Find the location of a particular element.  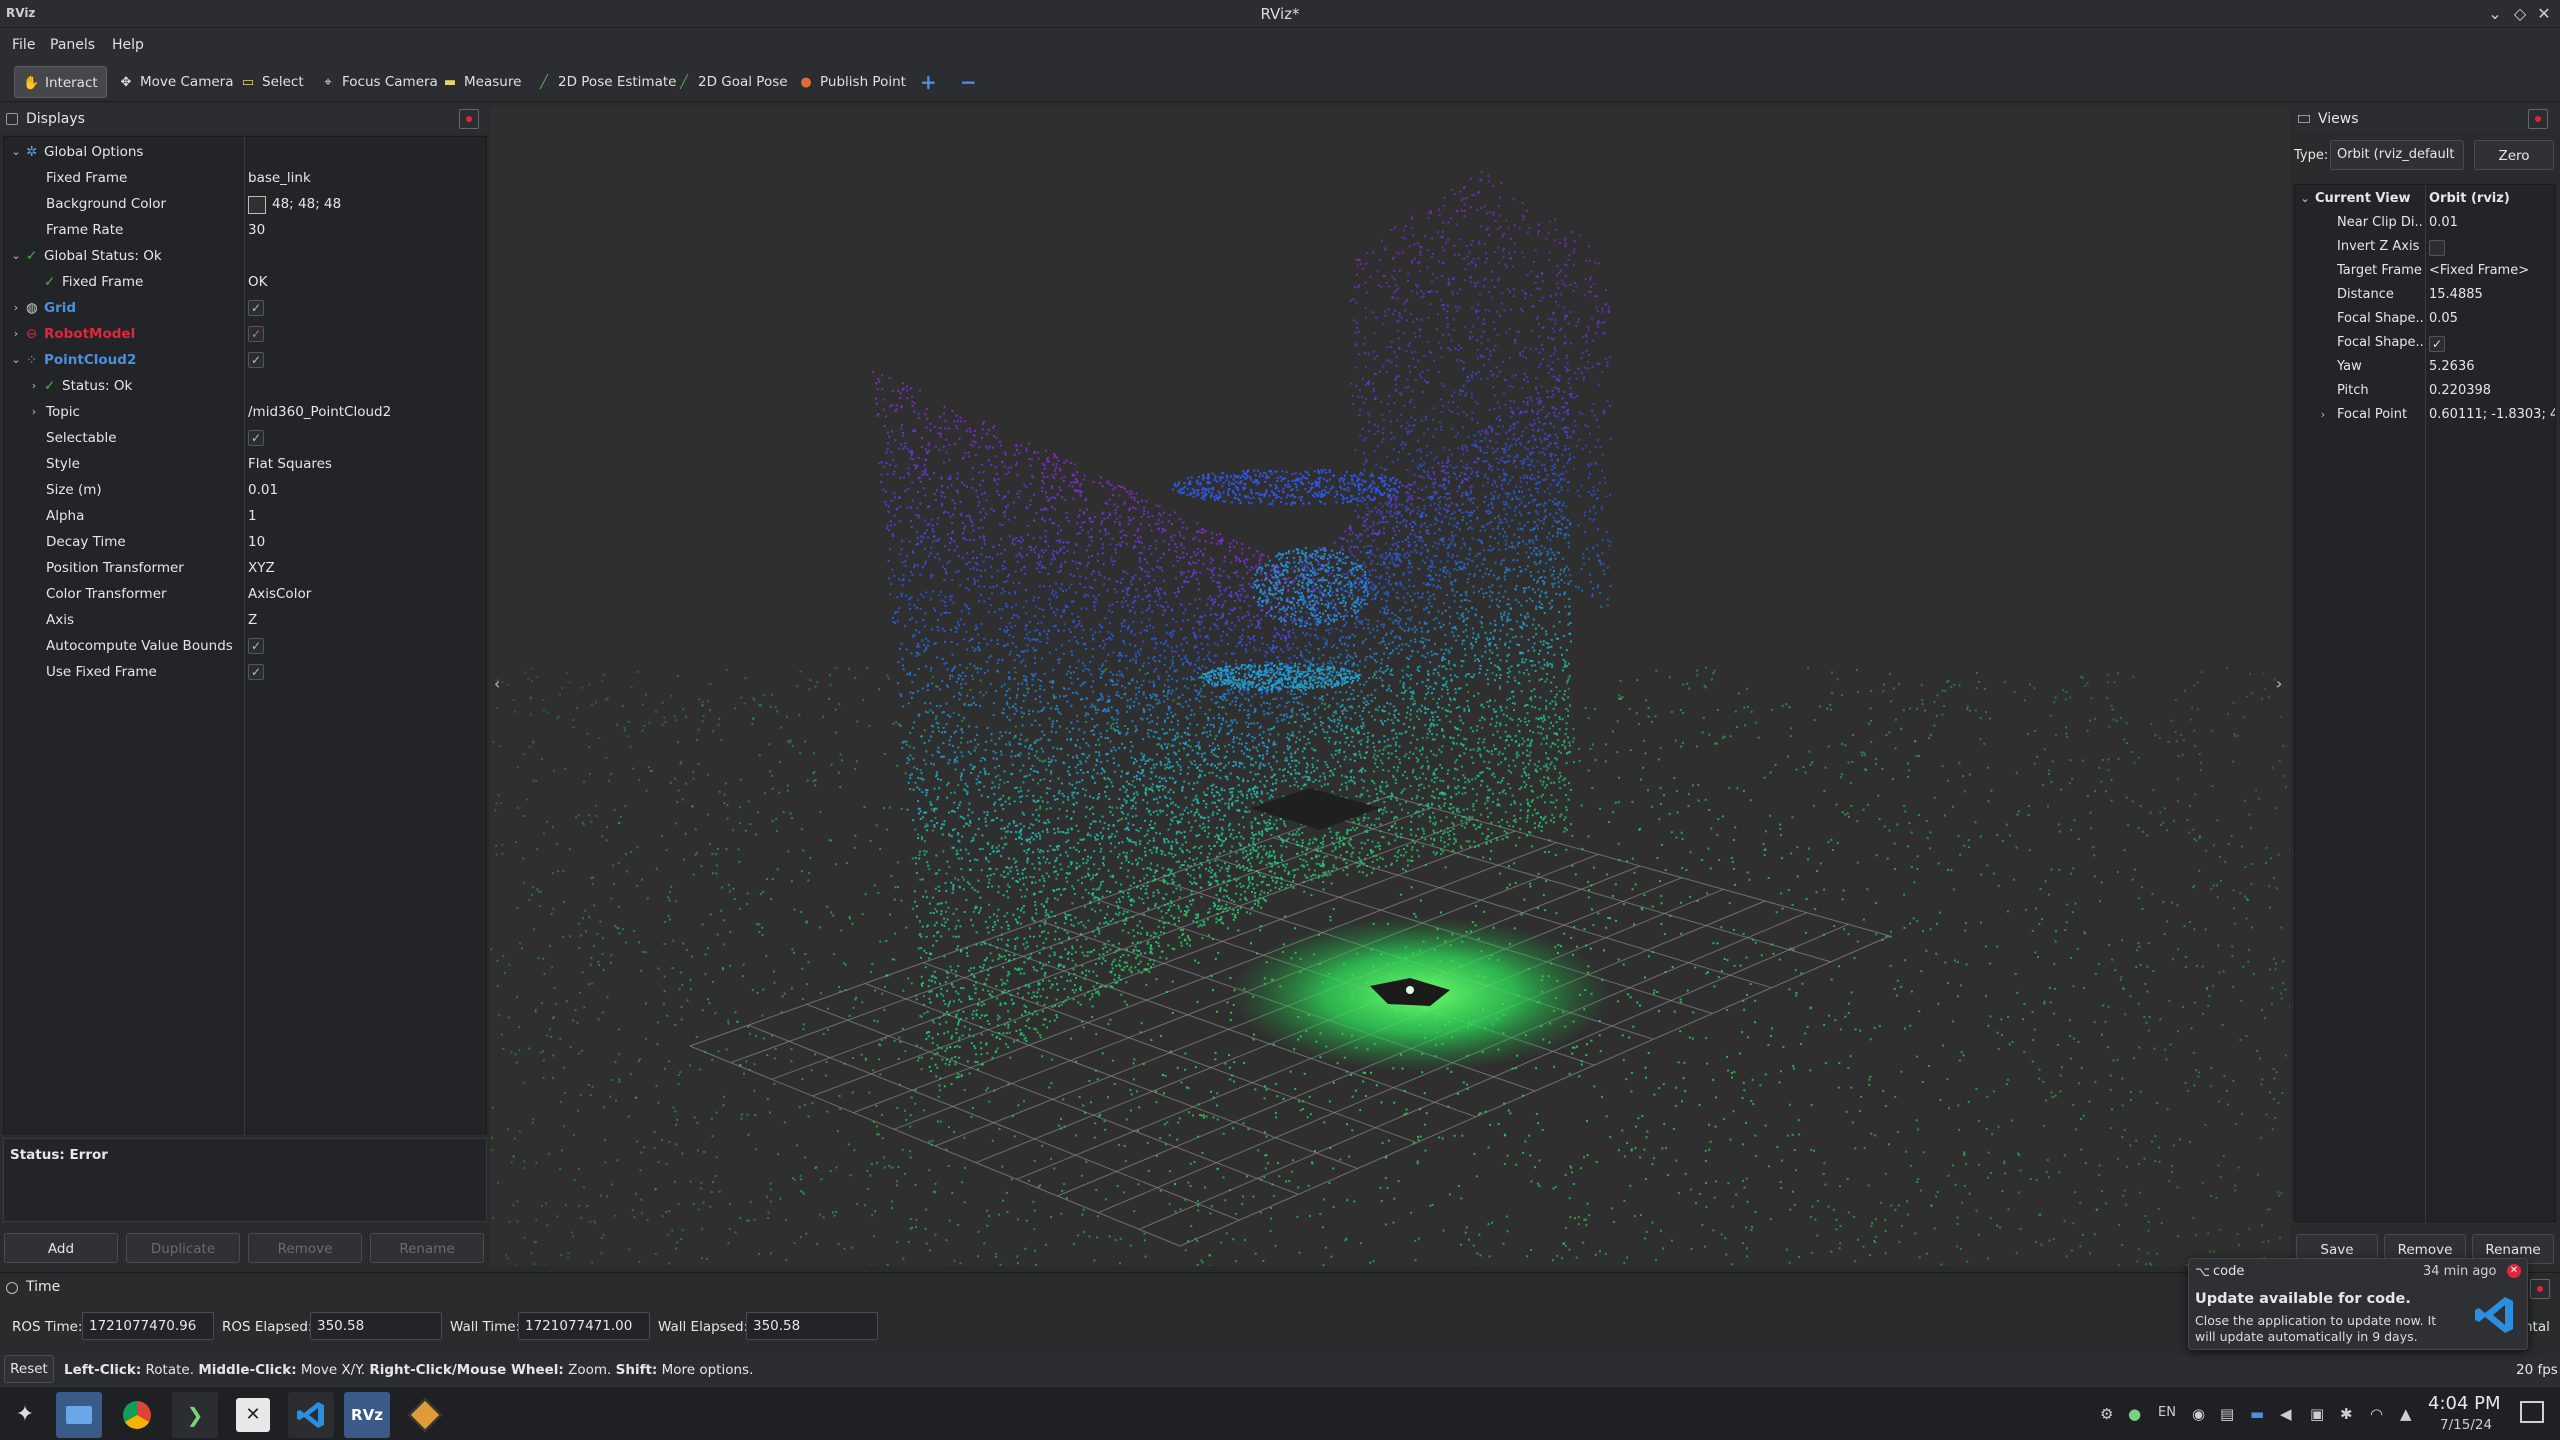

display-row: Size (m) 0.01 is located at coordinates (245, 490).